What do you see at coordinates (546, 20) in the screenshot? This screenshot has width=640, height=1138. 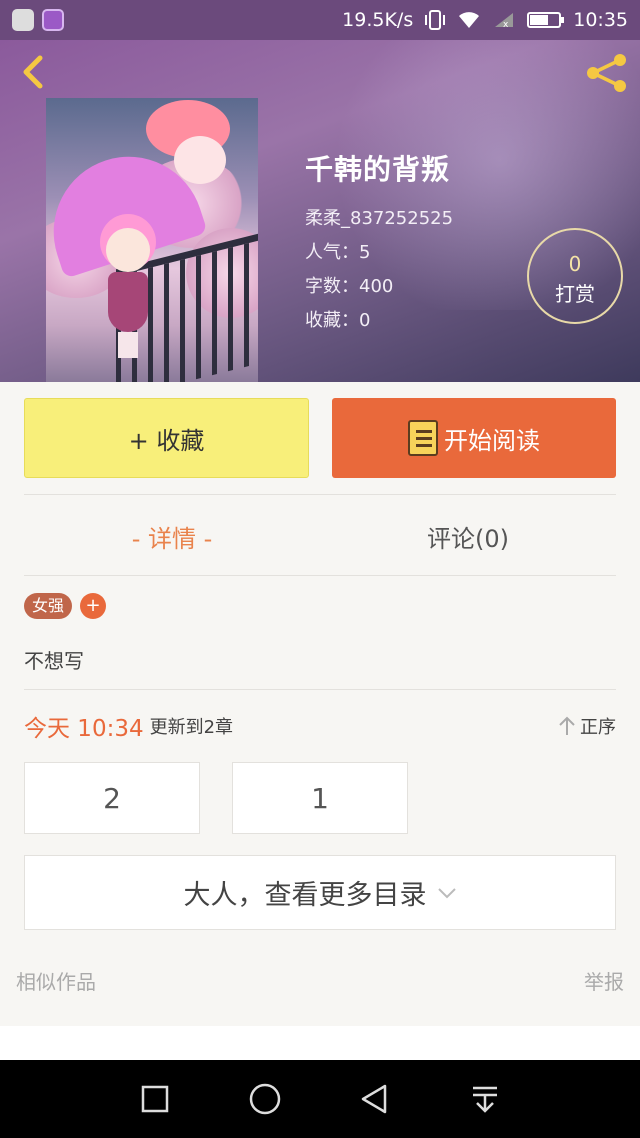 I see `battery-icon` at bounding box center [546, 20].